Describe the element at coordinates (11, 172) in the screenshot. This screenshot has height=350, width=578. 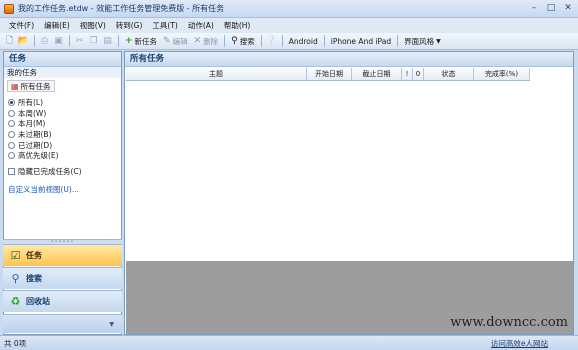
I see `checkbox` at that location.